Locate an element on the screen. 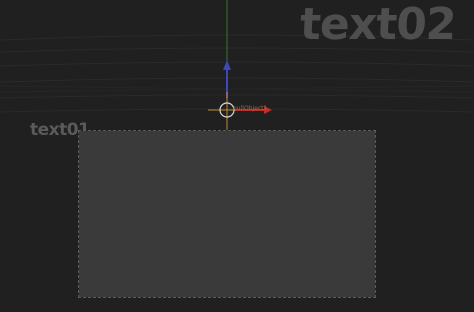  gizmo-label: nullObject1 is located at coordinates (250, 108).